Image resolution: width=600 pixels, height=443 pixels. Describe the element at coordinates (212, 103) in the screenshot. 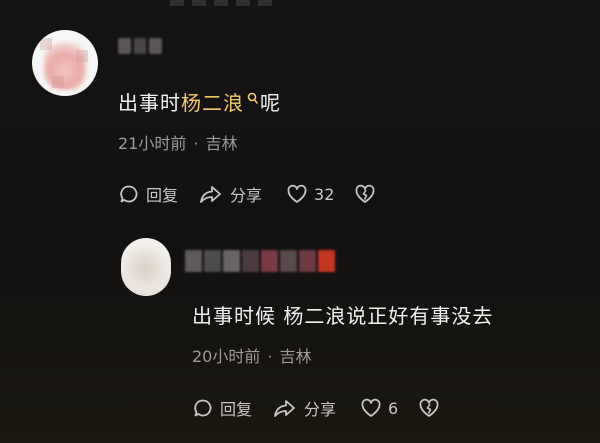

I see `search-link: 杨二浪` at that location.